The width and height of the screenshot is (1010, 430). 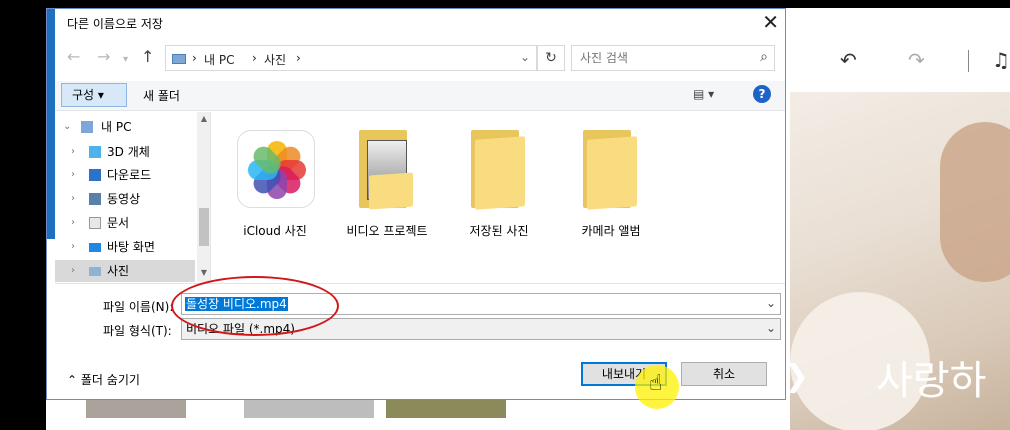 I want to click on file-item-camera-roll: 카메라 앨범, so click(x=611, y=182).